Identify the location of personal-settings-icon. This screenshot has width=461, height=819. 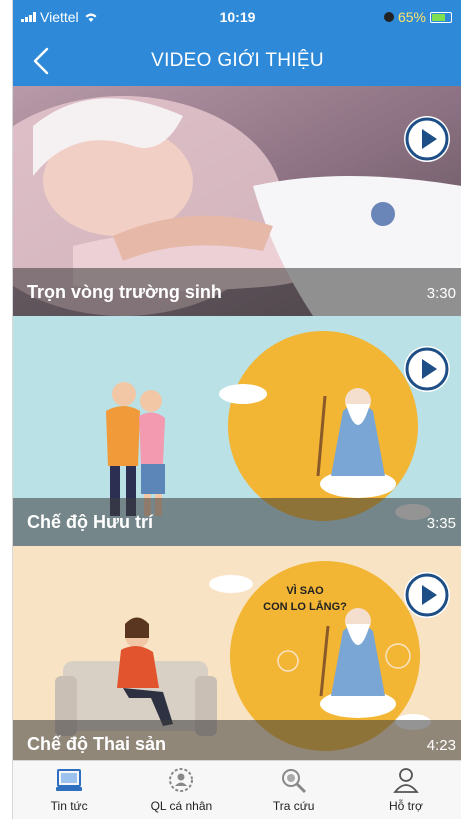
(181, 780).